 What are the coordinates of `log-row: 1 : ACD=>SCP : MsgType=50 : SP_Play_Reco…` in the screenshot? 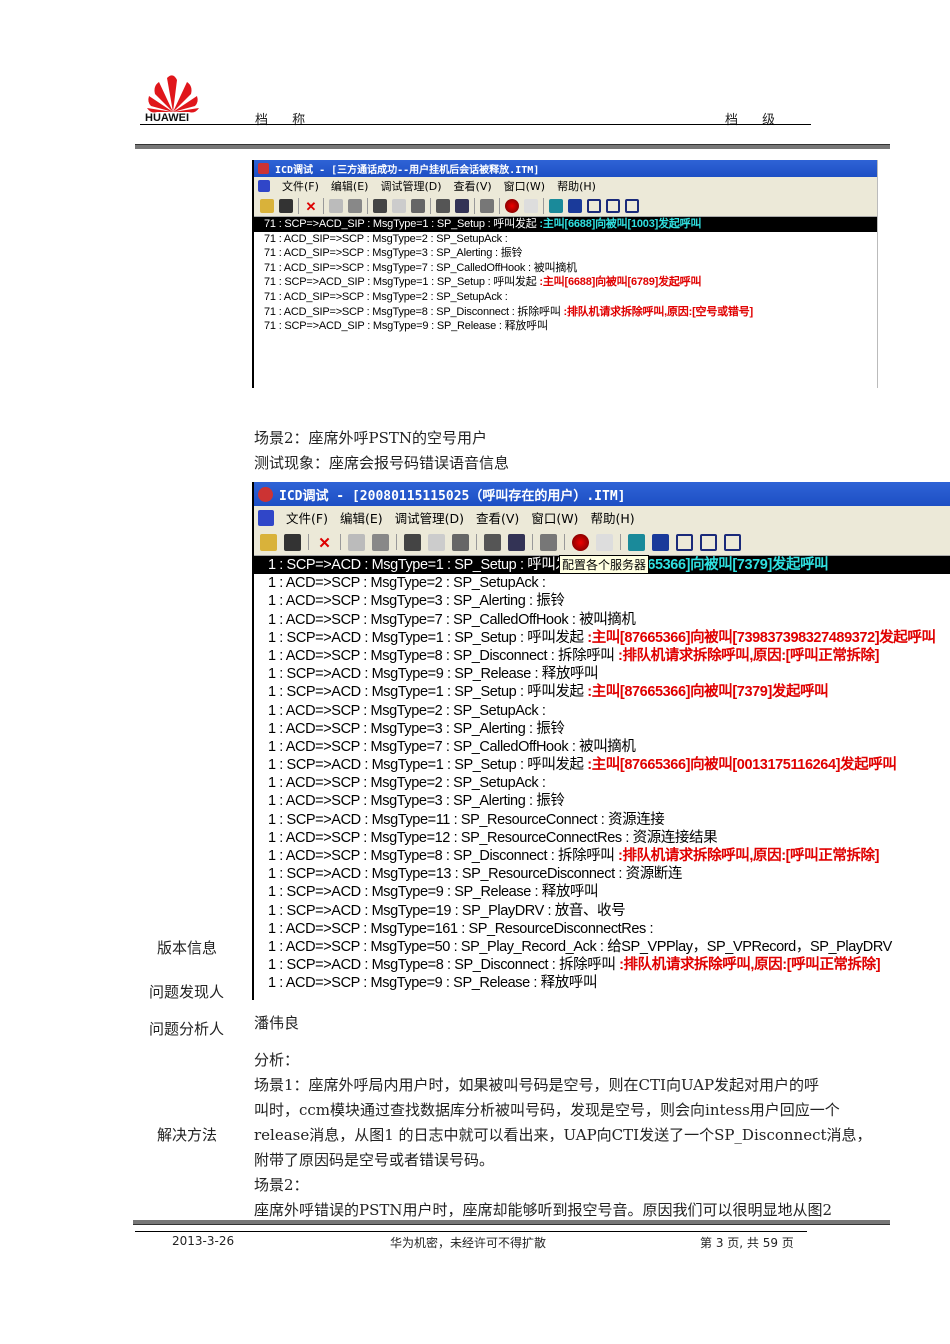 It's located at (602, 947).